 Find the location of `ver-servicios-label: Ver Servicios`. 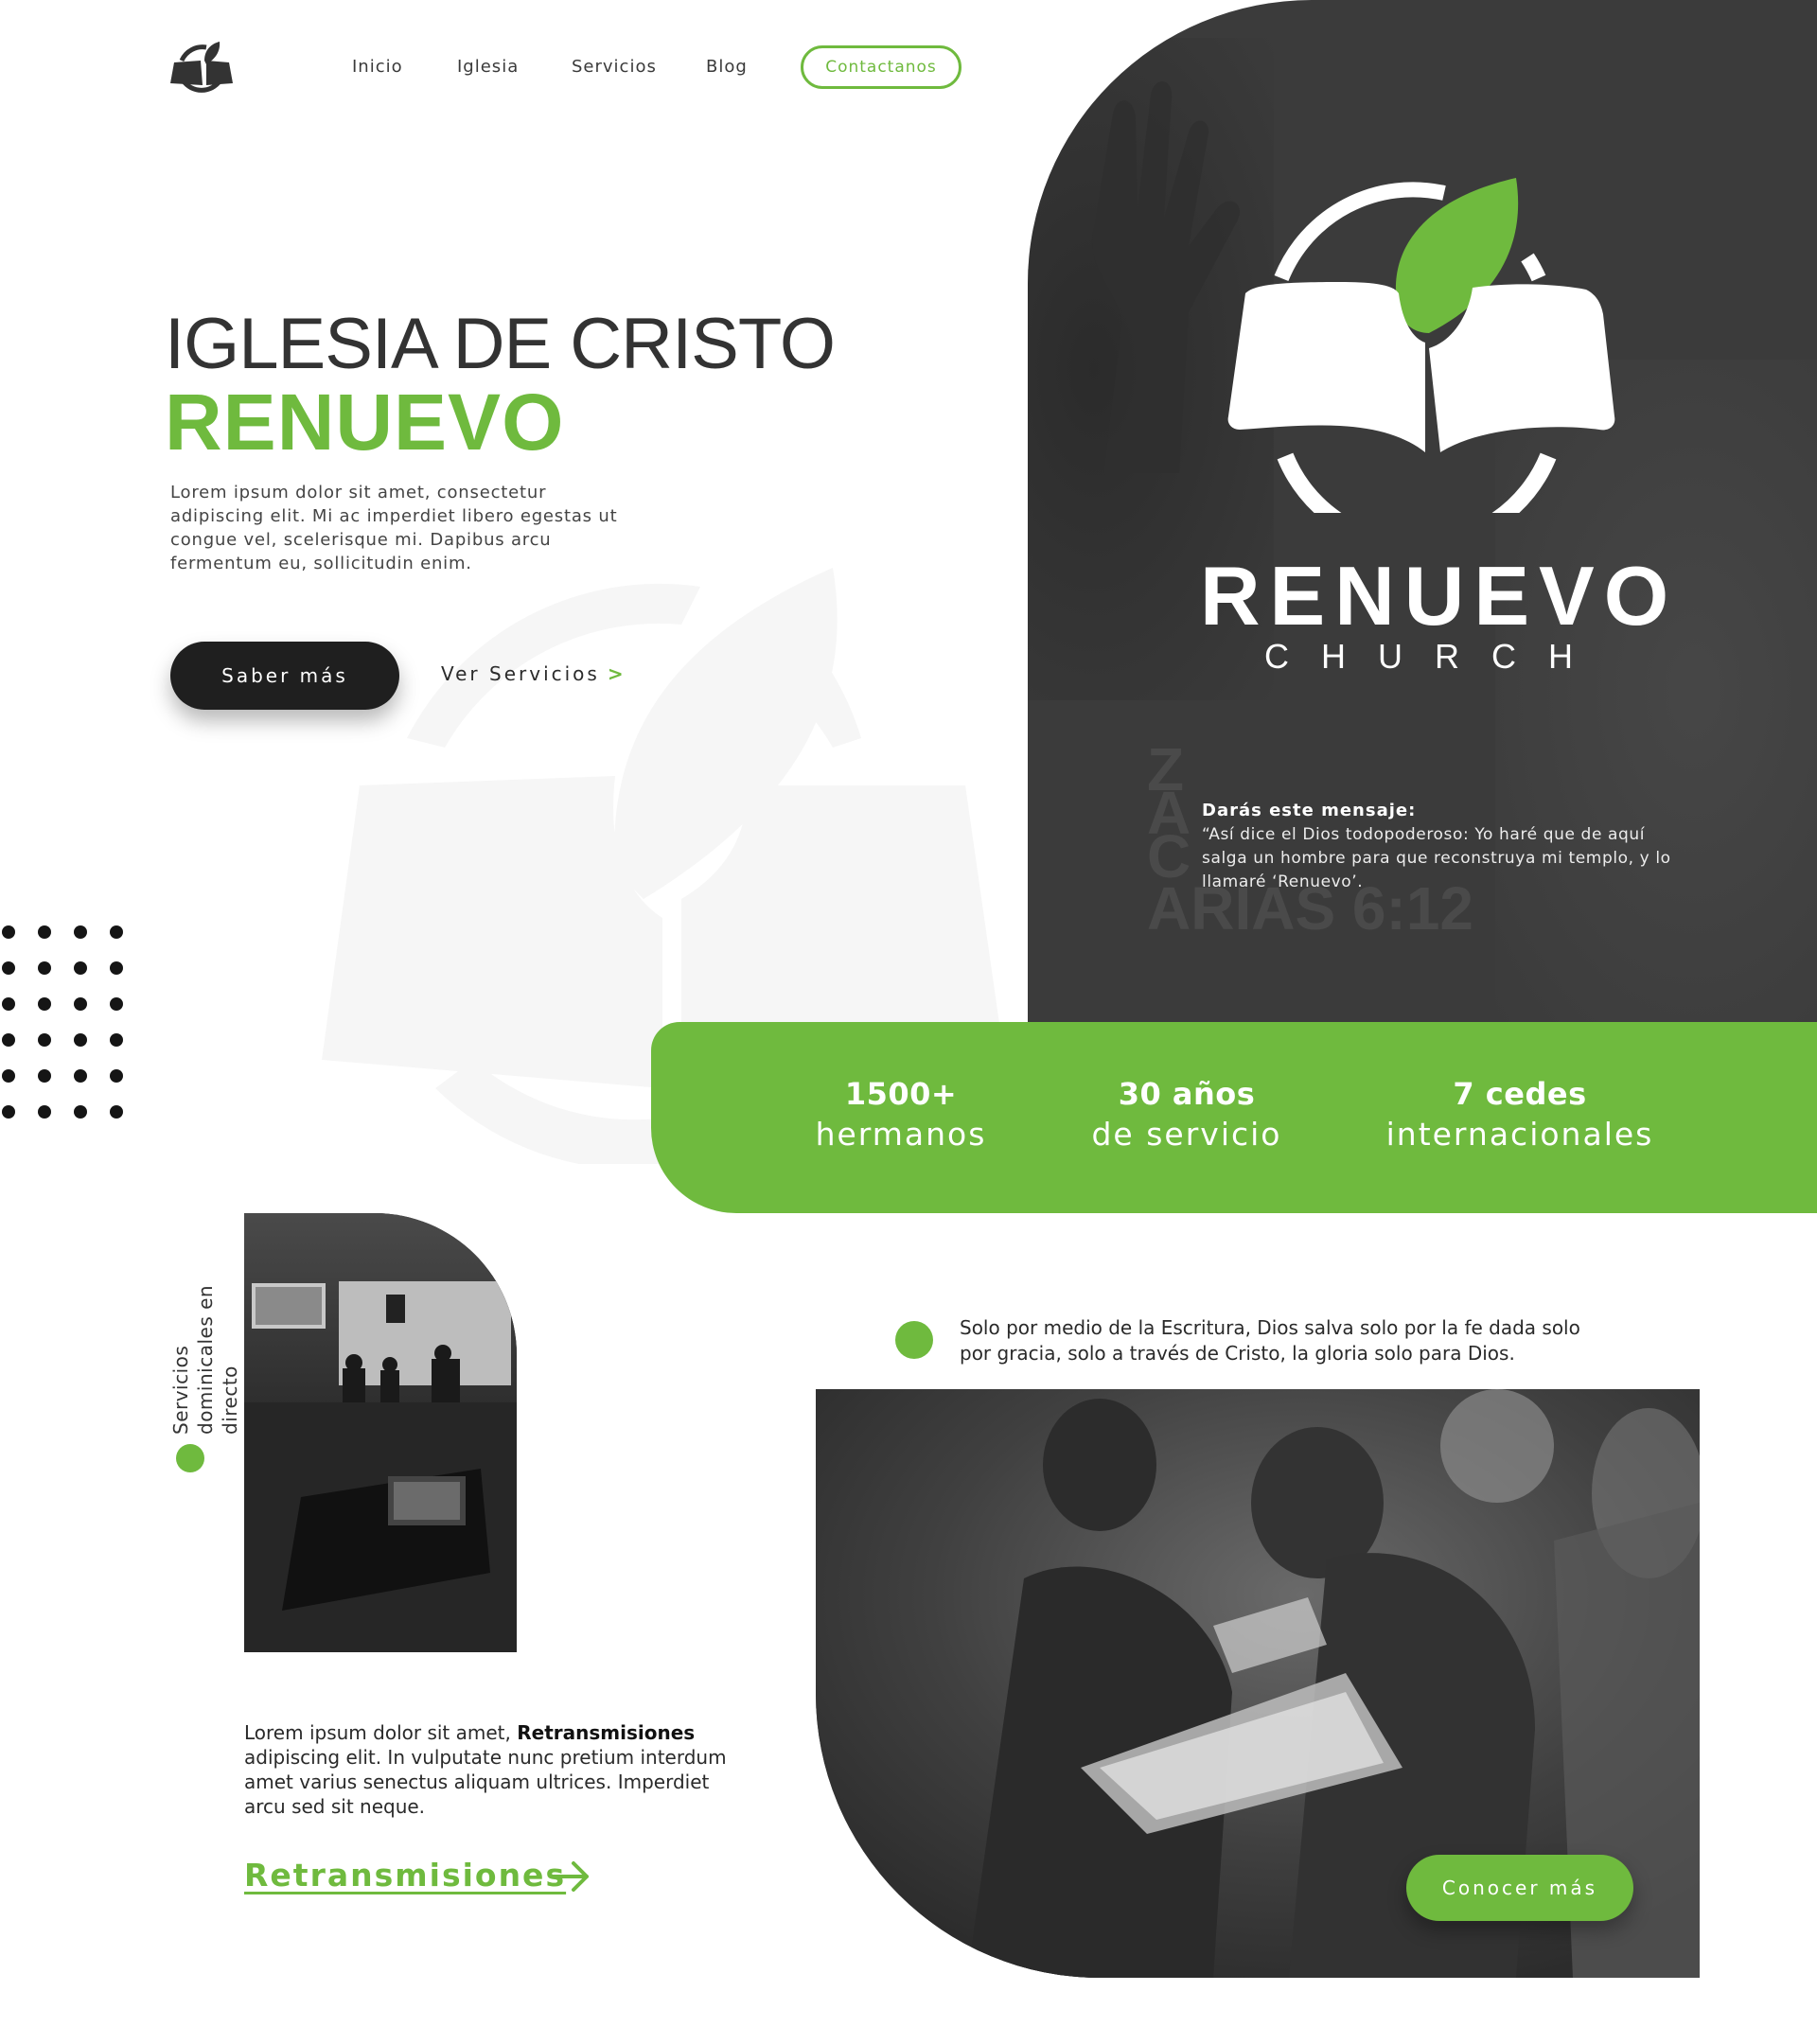

ver-servicios-label: Ver Servicios is located at coordinates (520, 673).